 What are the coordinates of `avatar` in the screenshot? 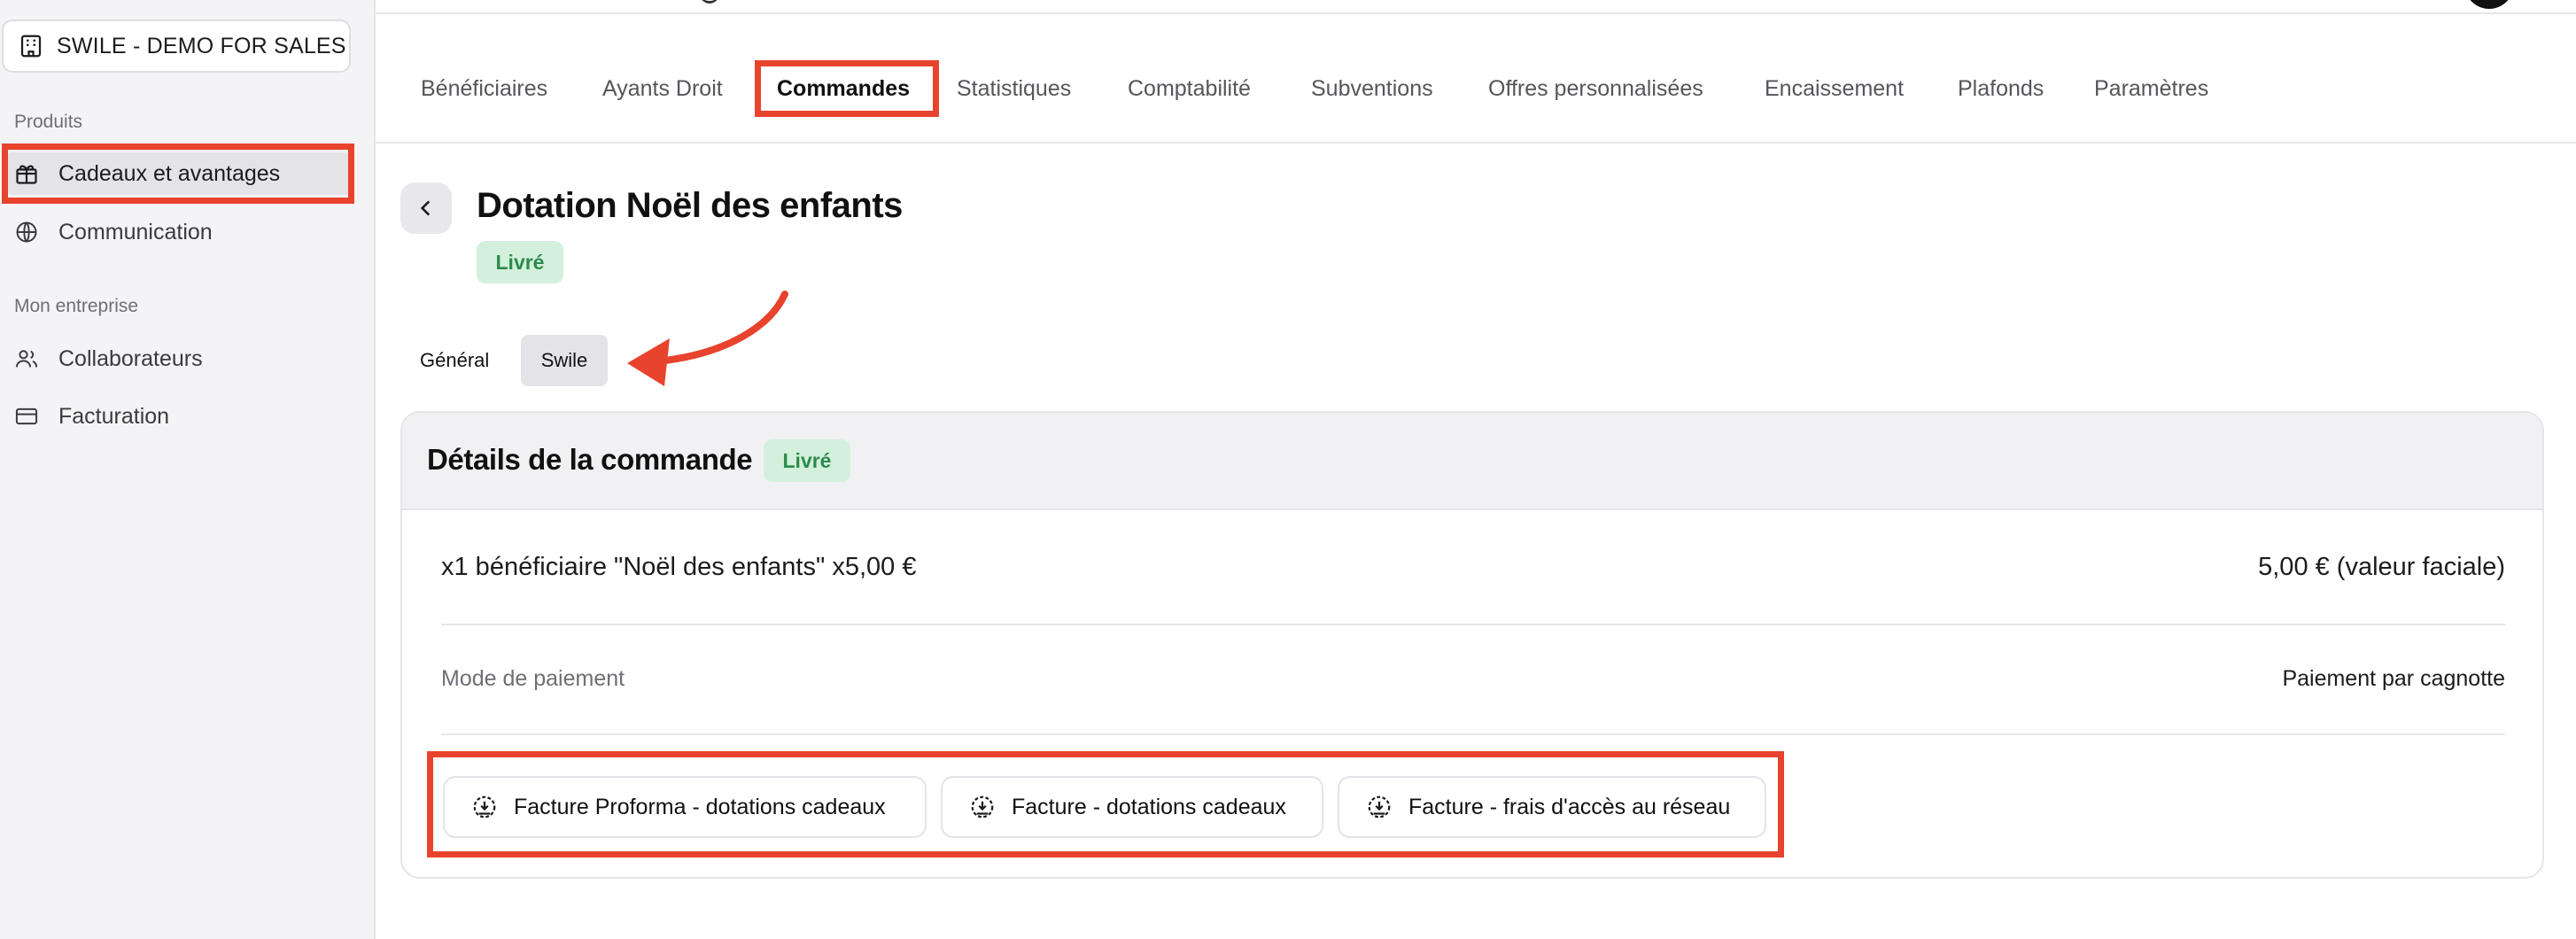 It's located at (2489, 4).